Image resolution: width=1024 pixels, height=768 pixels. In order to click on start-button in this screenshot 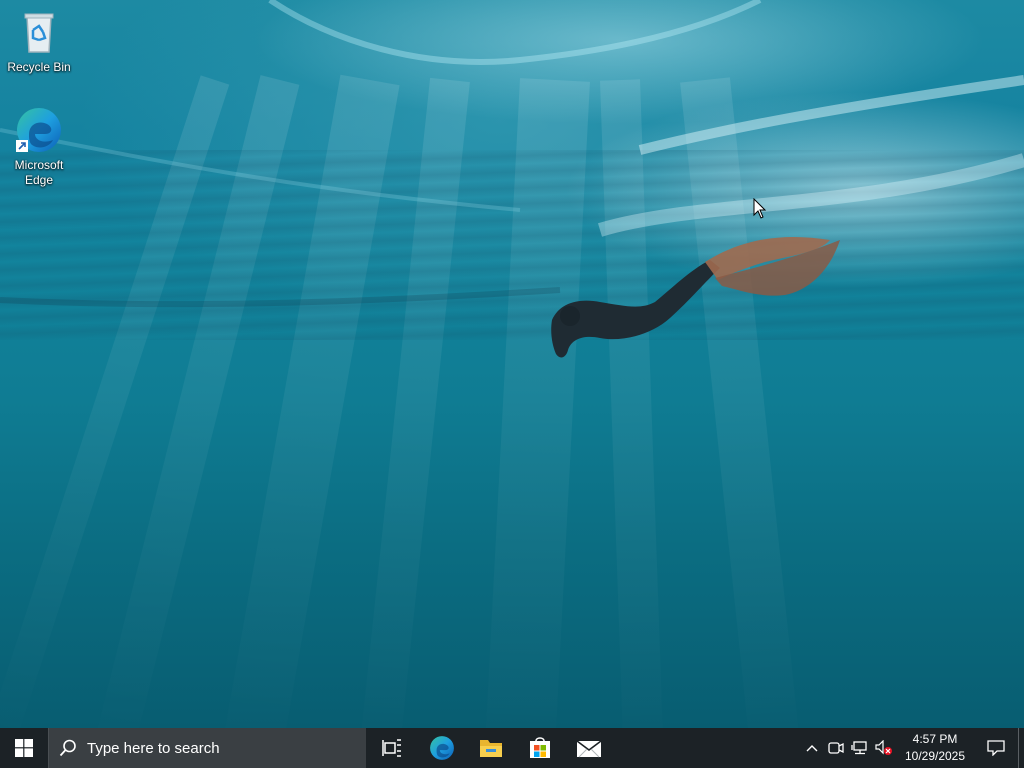, I will do `click(24, 748)`.